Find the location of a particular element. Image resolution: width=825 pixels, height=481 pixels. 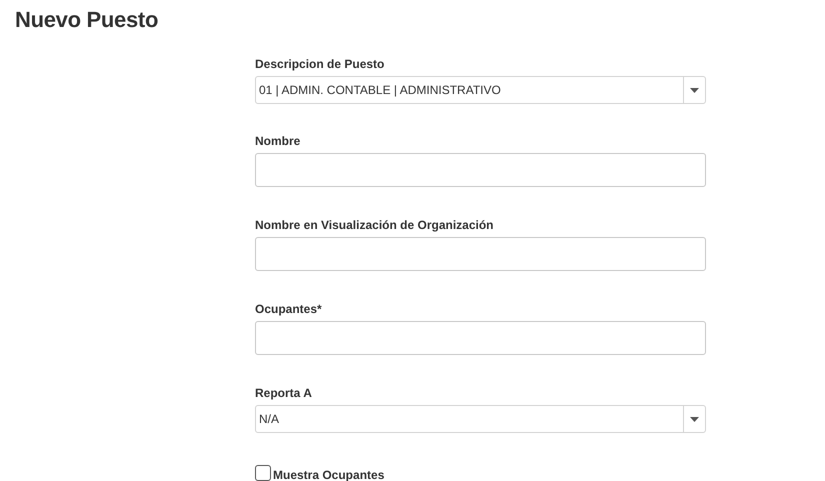

select-dropdown: N/A is located at coordinates (480, 419).